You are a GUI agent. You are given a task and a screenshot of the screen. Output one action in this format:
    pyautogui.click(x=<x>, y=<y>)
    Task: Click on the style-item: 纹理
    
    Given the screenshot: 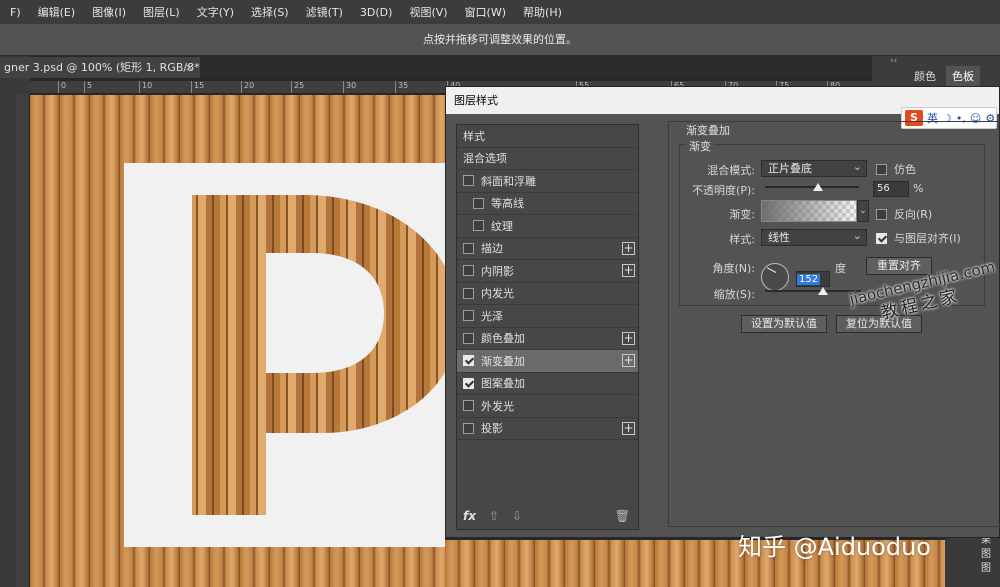 What is the action you would take?
    pyautogui.click(x=547, y=226)
    